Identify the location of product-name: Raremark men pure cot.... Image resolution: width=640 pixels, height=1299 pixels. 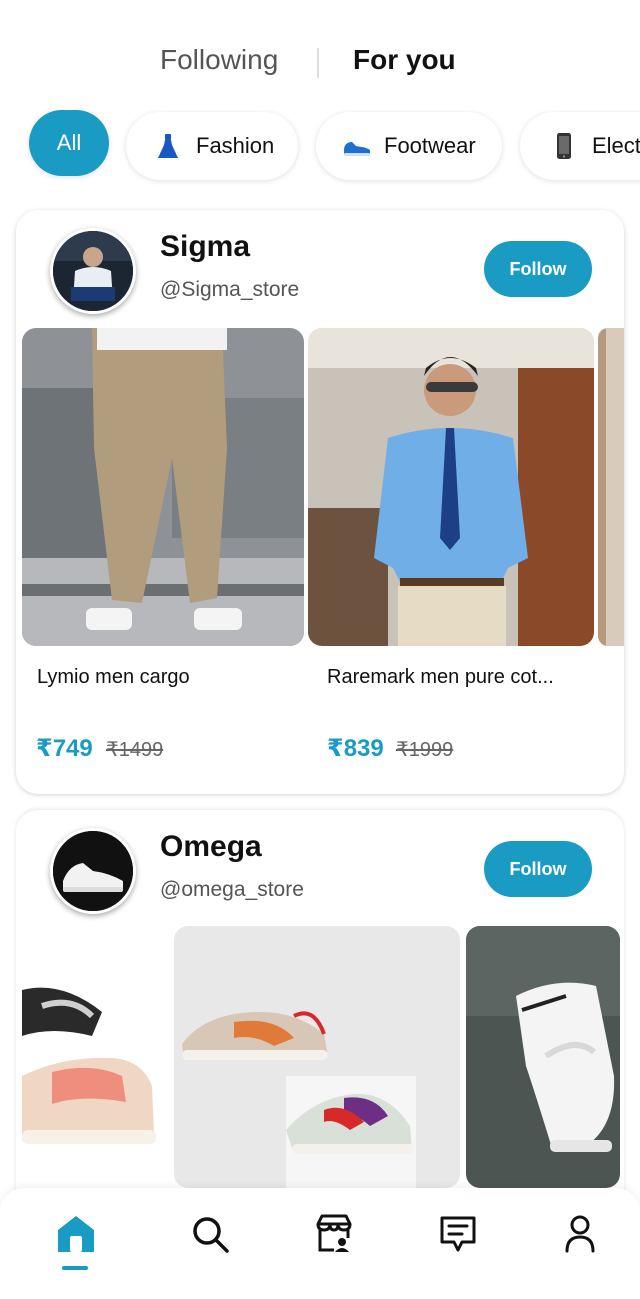
(440, 677).